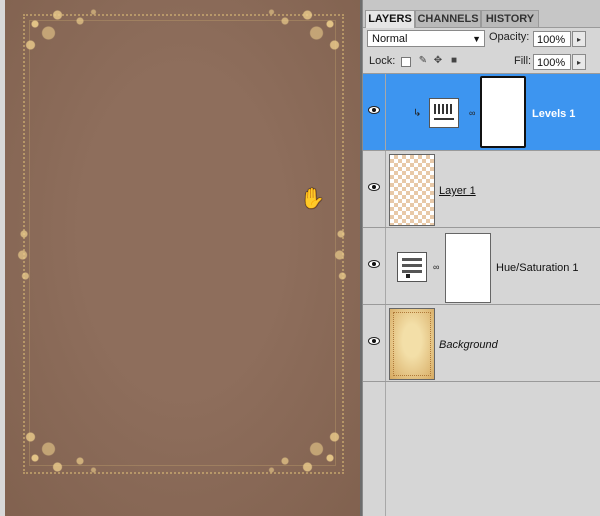 This screenshot has width=600, height=516. Describe the element at coordinates (523, 61) in the screenshot. I see `fill-label: Fill:` at that location.